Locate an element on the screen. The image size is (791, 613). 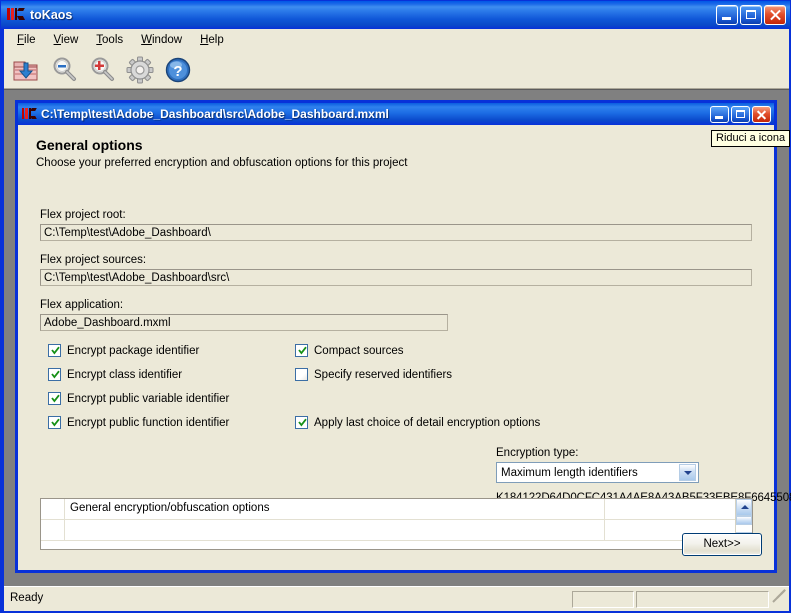
grid-cell-description: General encryption/obfuscation options is located at coordinates (335, 509).